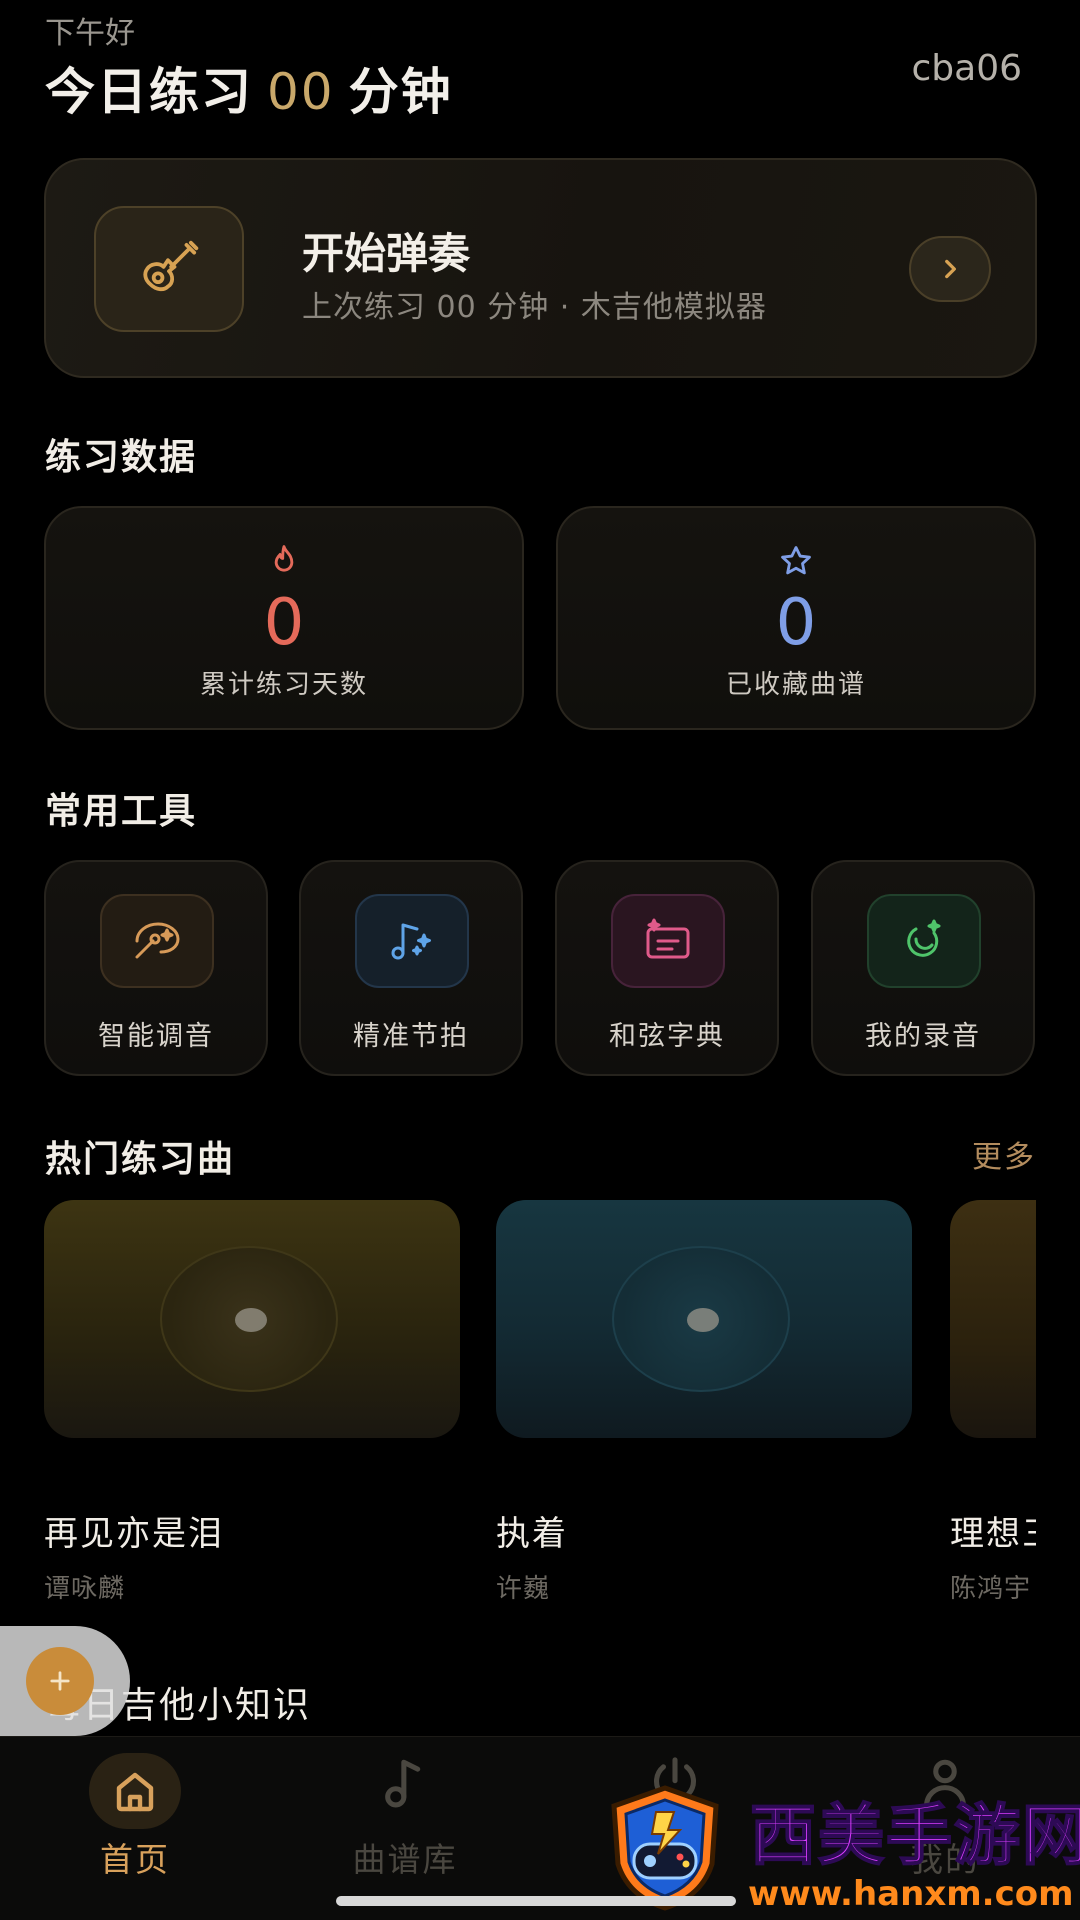  What do you see at coordinates (991, 1589) in the screenshot?
I see `song-artist-3: 陈鸿宇` at bounding box center [991, 1589].